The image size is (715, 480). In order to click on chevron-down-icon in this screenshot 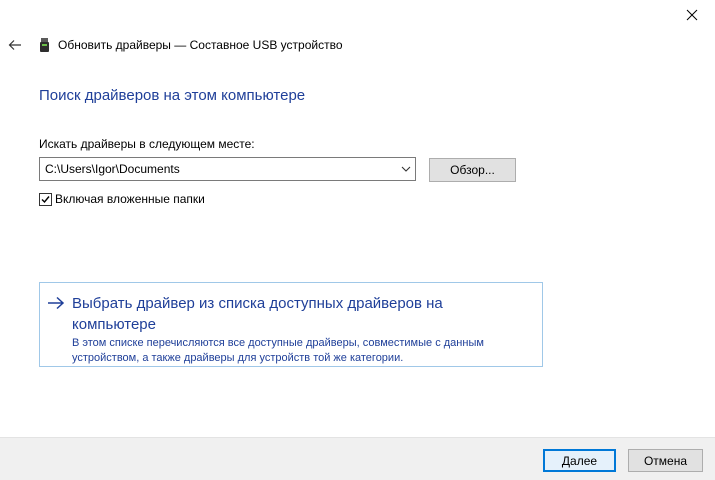, I will do `click(406, 169)`.